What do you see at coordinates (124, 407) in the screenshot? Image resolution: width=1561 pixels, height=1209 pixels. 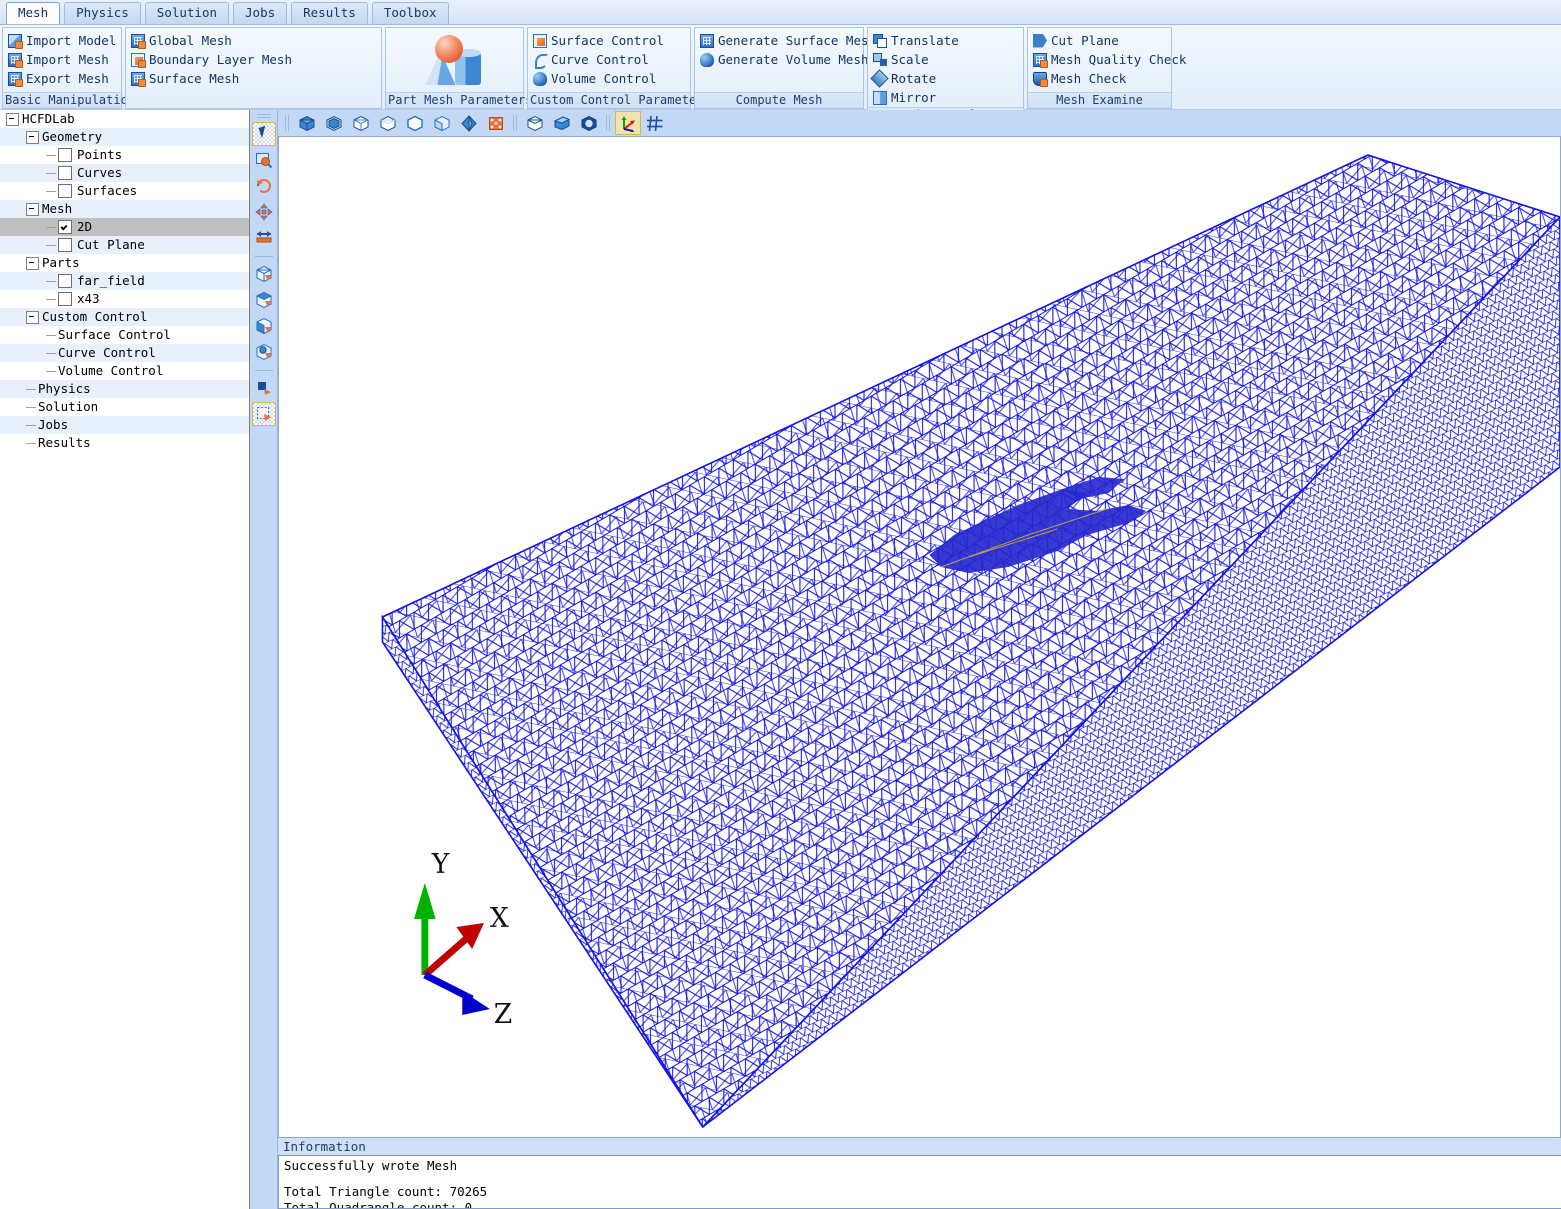 I see `tree-item-solution: Solution` at bounding box center [124, 407].